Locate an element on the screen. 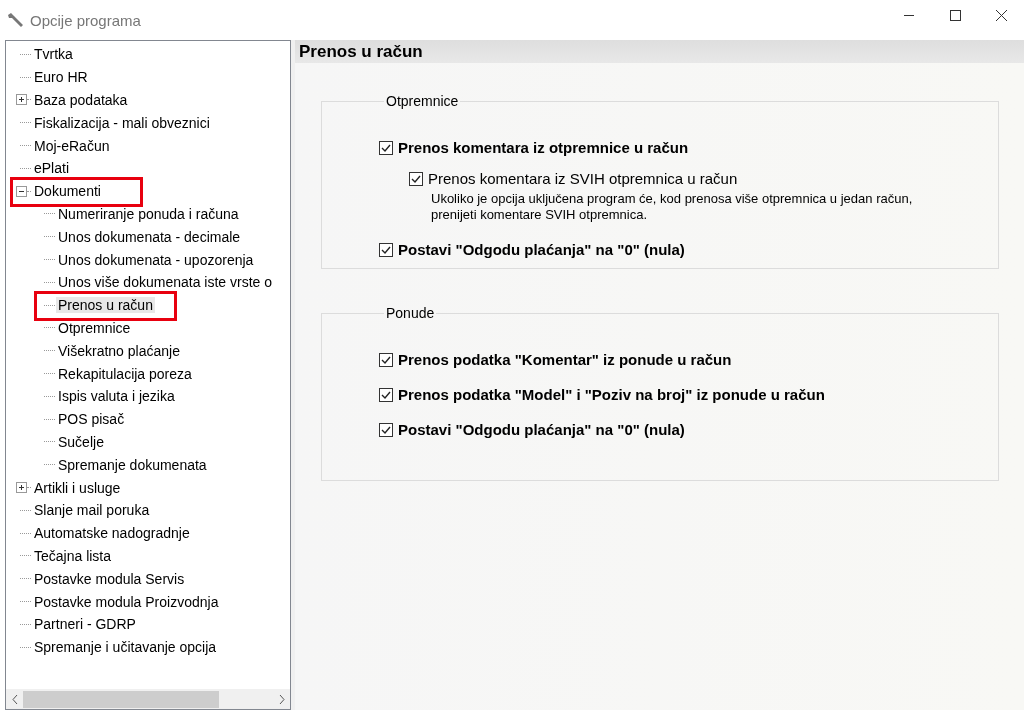 This screenshot has height=710, width=1024. group-title: Ponude is located at coordinates (410, 313).